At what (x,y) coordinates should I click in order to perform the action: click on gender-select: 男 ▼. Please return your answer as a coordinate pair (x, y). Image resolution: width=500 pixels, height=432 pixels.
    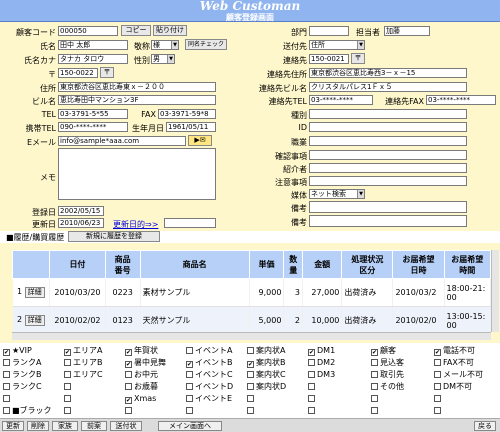
    Looking at the image, I should click on (163, 59).